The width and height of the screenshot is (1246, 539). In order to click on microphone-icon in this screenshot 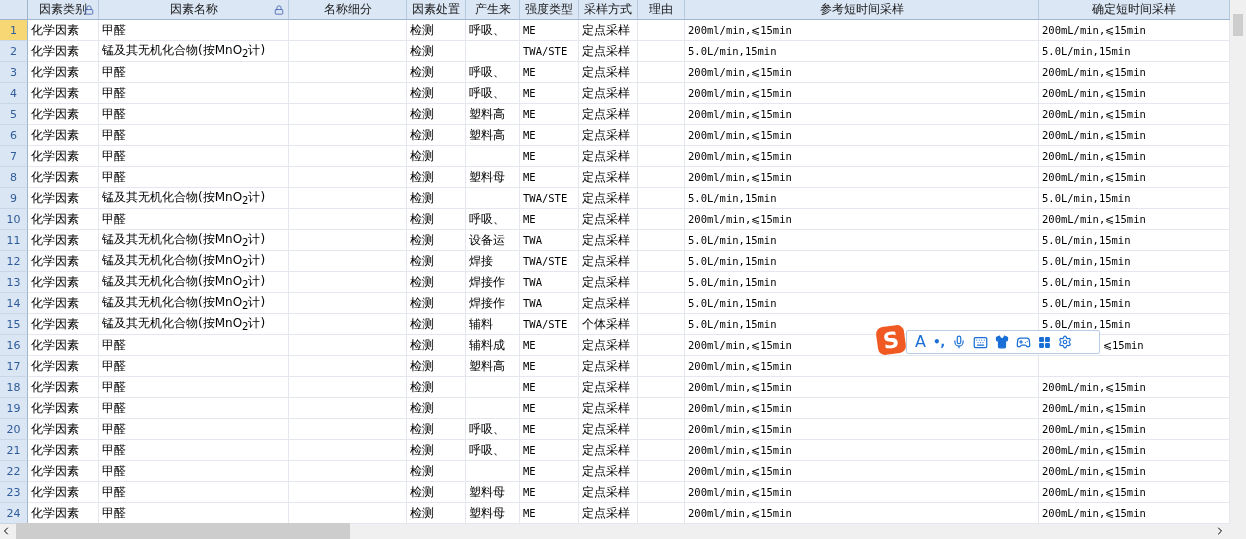, I will do `click(959, 342)`.